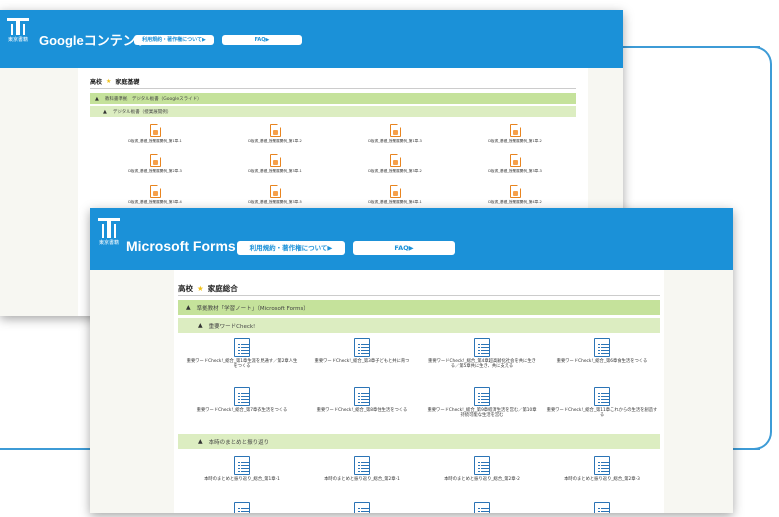 The height and width of the screenshot is (517, 779). What do you see at coordinates (333, 111) in the screenshot?
I see `subsection-header: ▲ デジタル板書（授業展開例）` at bounding box center [333, 111].